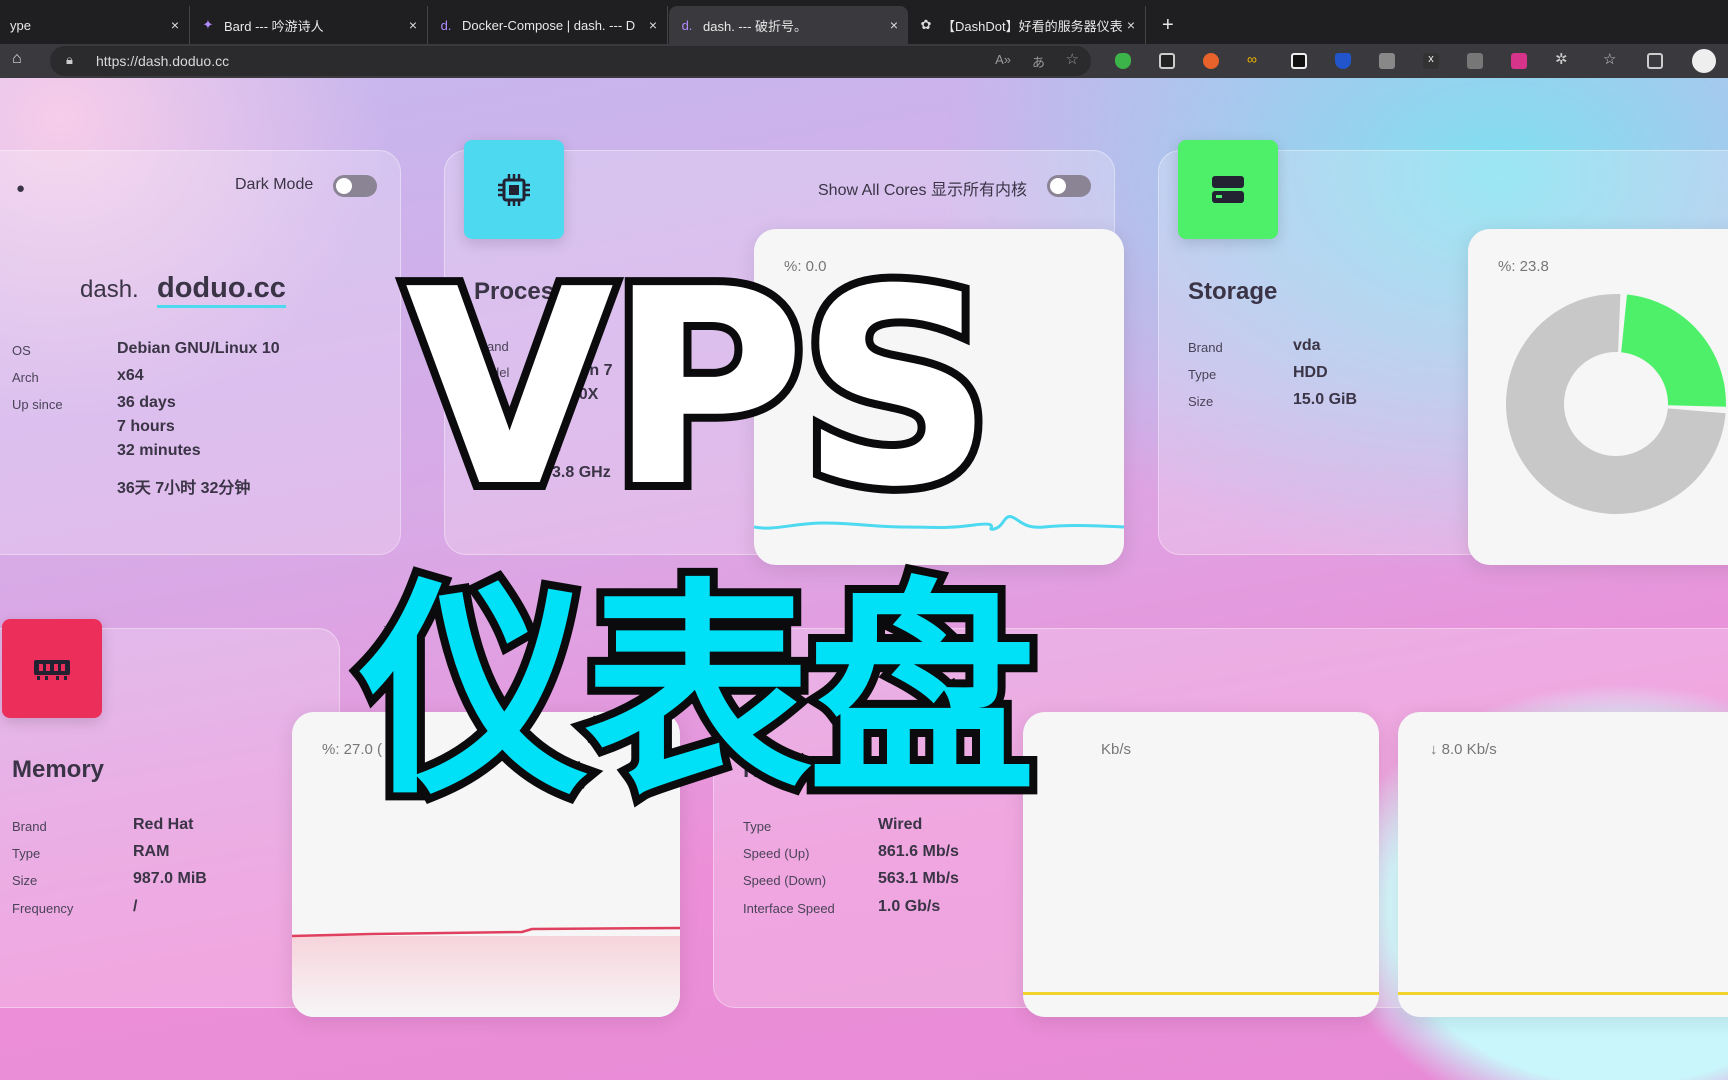 The width and height of the screenshot is (1728, 1080). I want to click on show-all-cores-label: Show All Cores 显示所有内核, so click(922, 190).